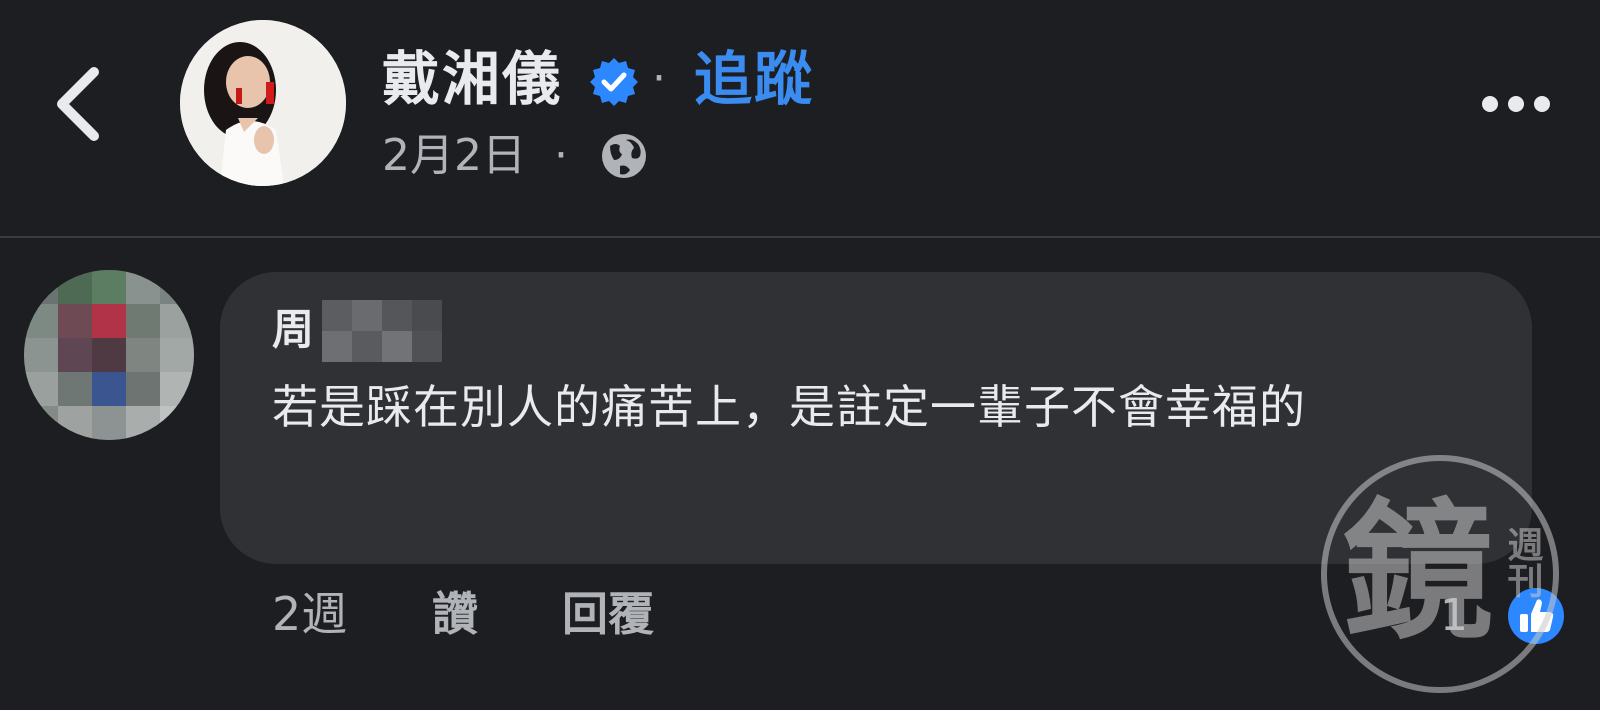 Image resolution: width=1600 pixels, height=710 pixels. What do you see at coordinates (608, 614) in the screenshot?
I see `reply-button: 回覆` at bounding box center [608, 614].